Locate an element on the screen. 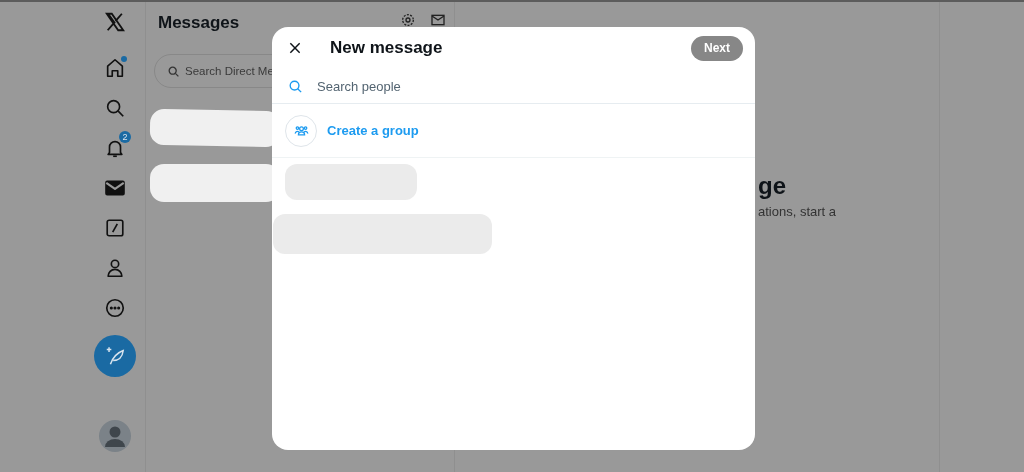 This screenshot has width=1024, height=472. messages-icon is located at coordinates (115, 188).